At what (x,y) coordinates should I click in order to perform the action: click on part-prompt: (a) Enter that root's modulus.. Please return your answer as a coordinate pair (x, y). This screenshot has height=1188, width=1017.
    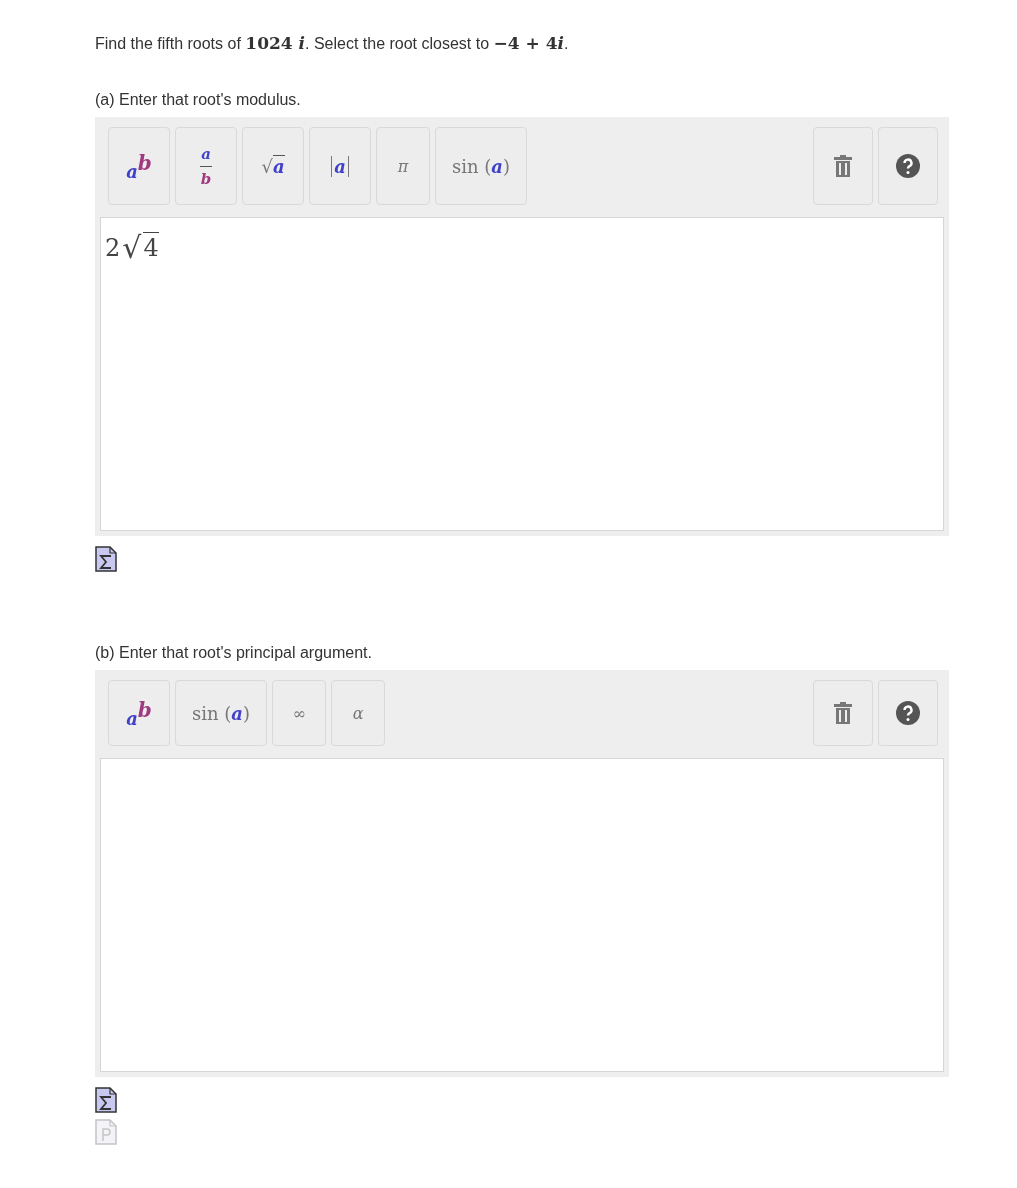
    Looking at the image, I should click on (198, 100).